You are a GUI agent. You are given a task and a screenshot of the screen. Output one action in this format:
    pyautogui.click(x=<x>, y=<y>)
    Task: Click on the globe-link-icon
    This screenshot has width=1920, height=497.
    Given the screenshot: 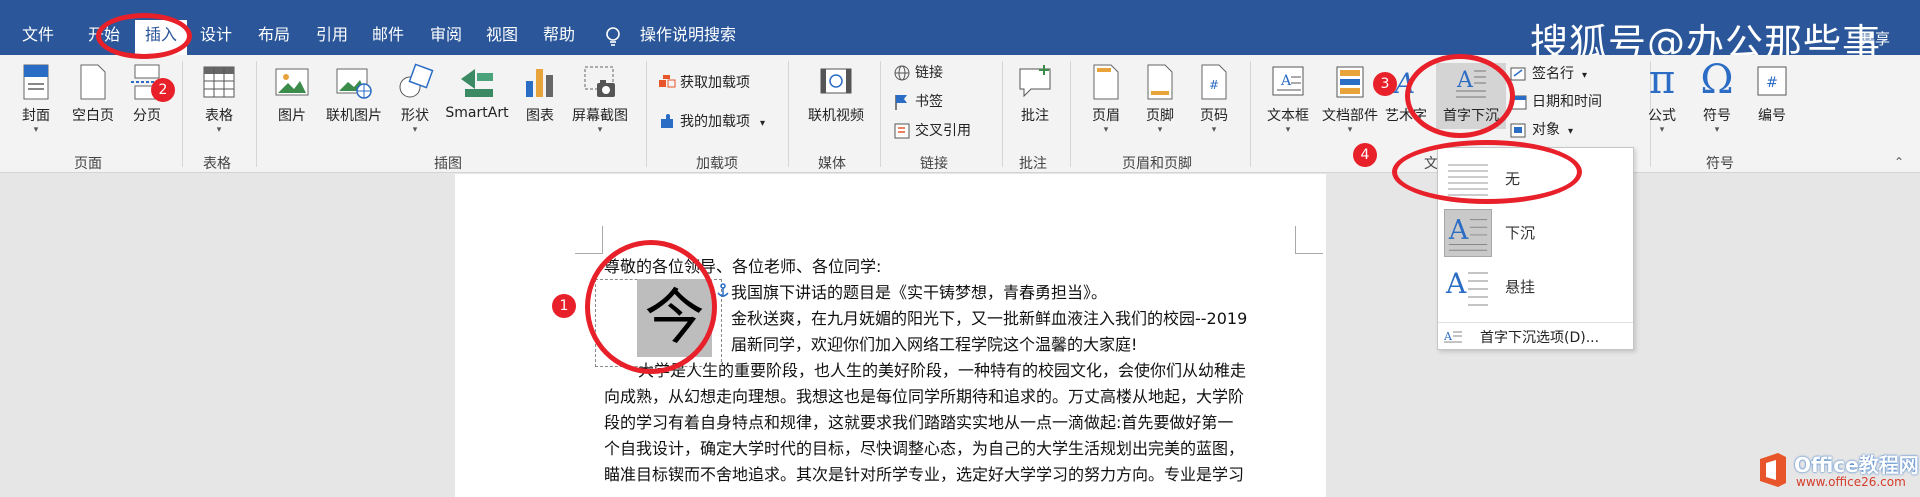 What is the action you would take?
    pyautogui.click(x=902, y=73)
    